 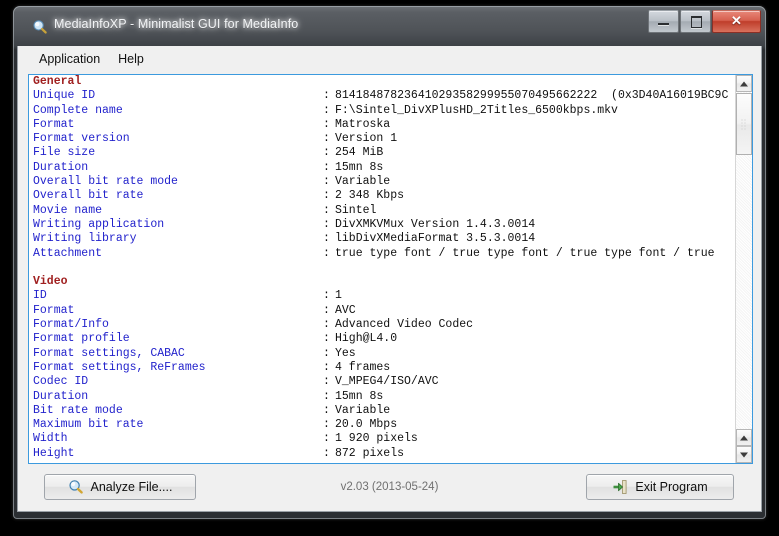 I want to click on close-button: ✕, so click(x=736, y=21).